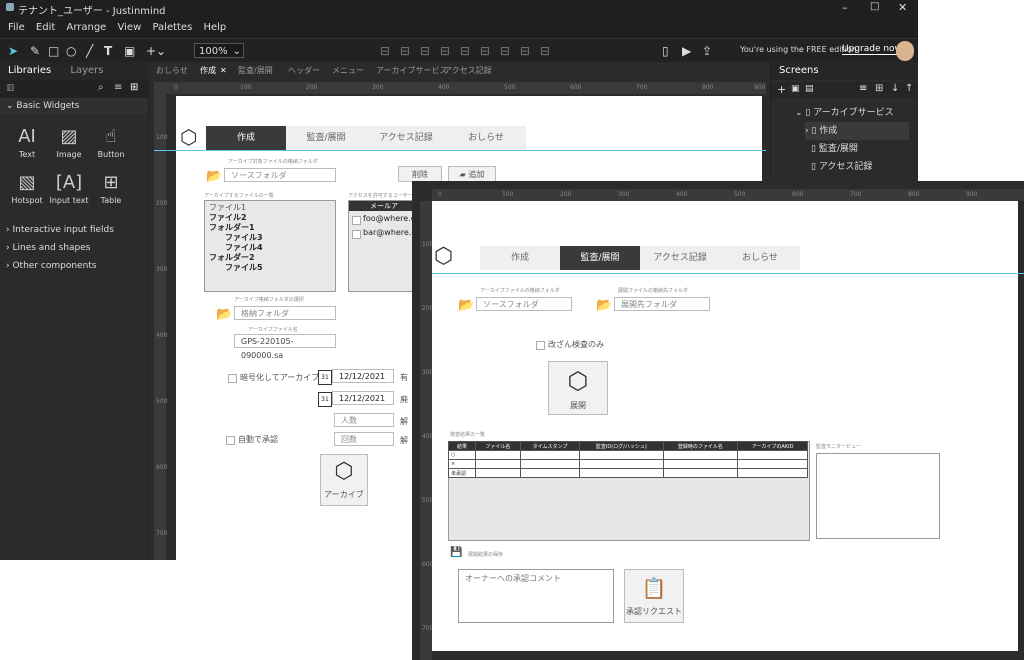 This screenshot has height=660, width=1024. Describe the element at coordinates (809, 89) in the screenshot. I see `add-folder-icon: ▤` at that location.